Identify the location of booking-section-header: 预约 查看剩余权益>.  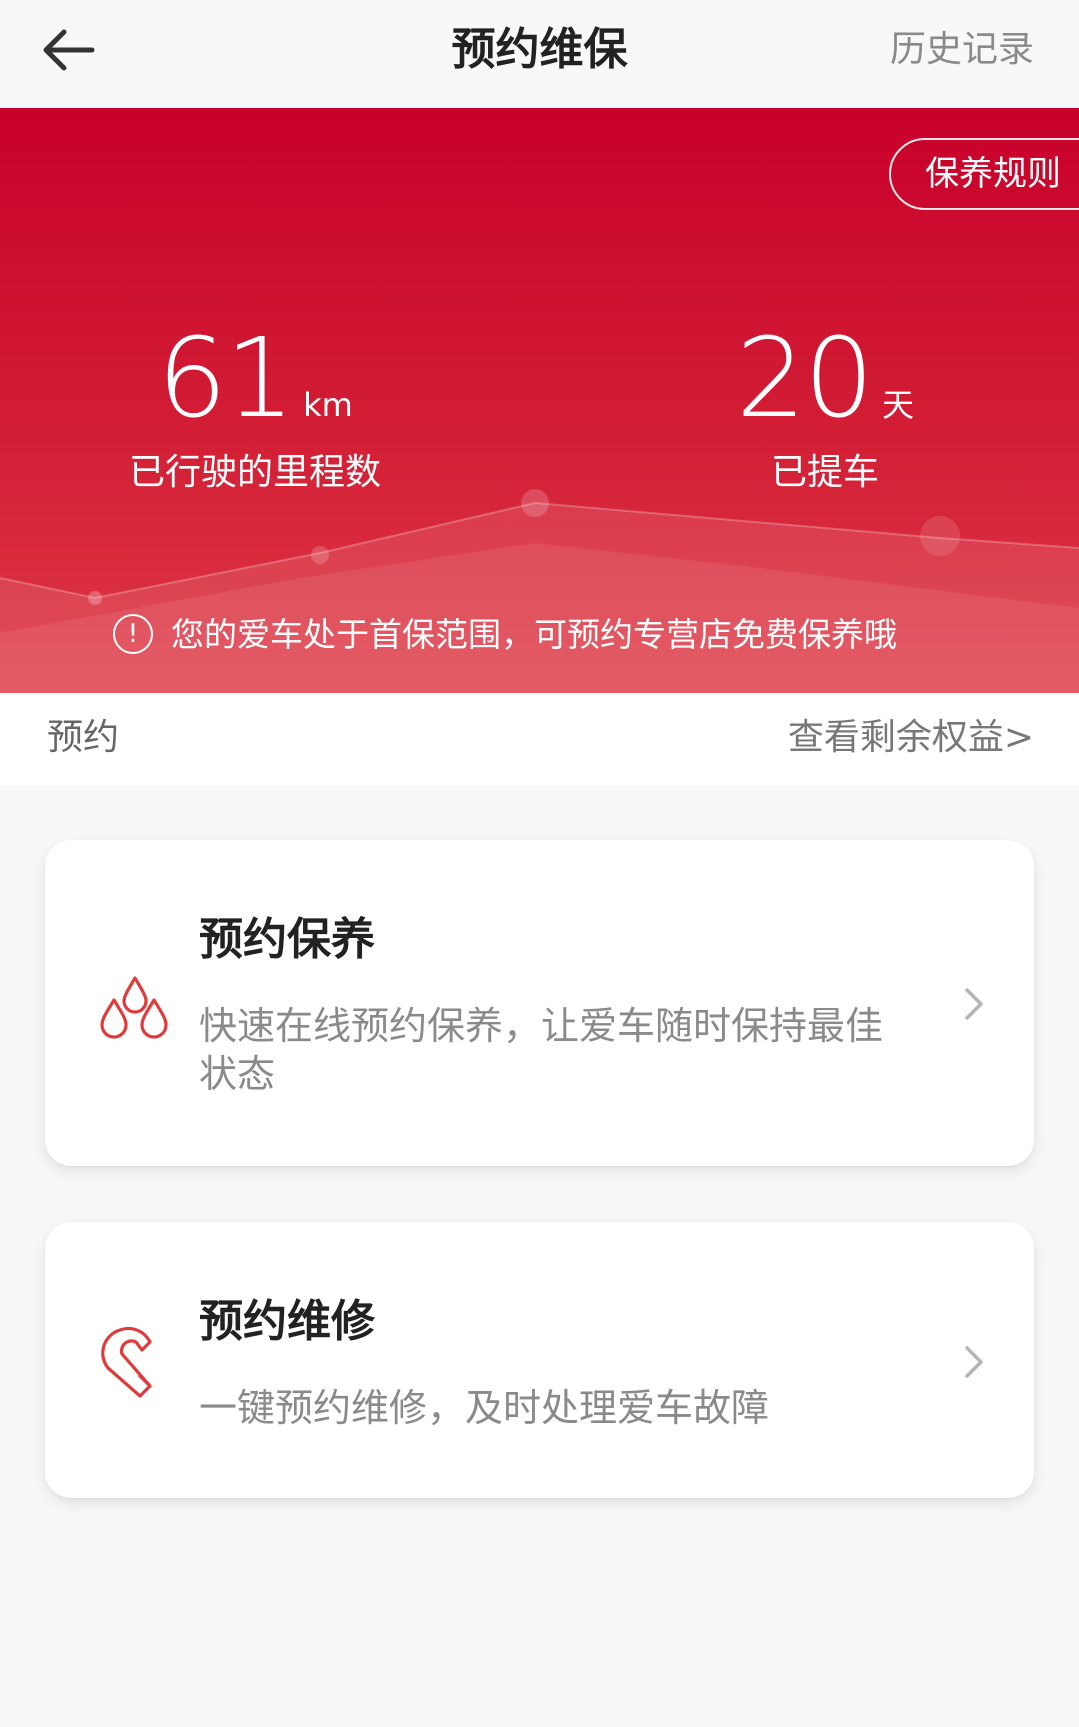
(539, 739).